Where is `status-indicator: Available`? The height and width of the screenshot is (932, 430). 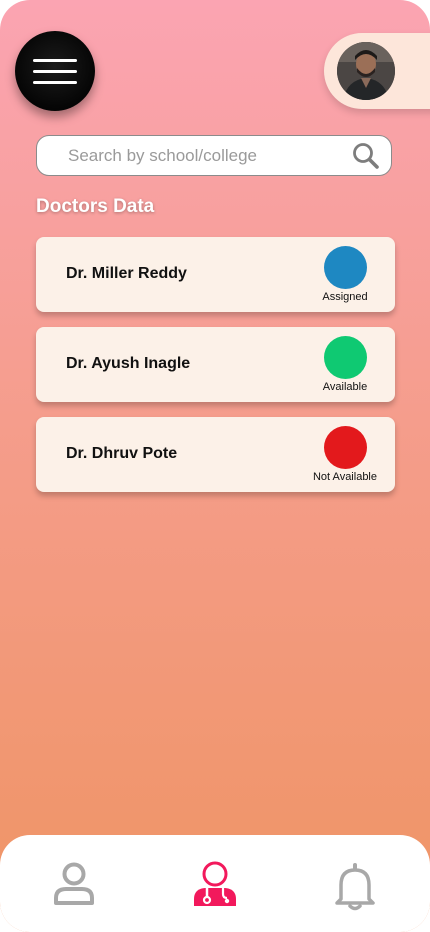 status-indicator: Available is located at coordinates (345, 364).